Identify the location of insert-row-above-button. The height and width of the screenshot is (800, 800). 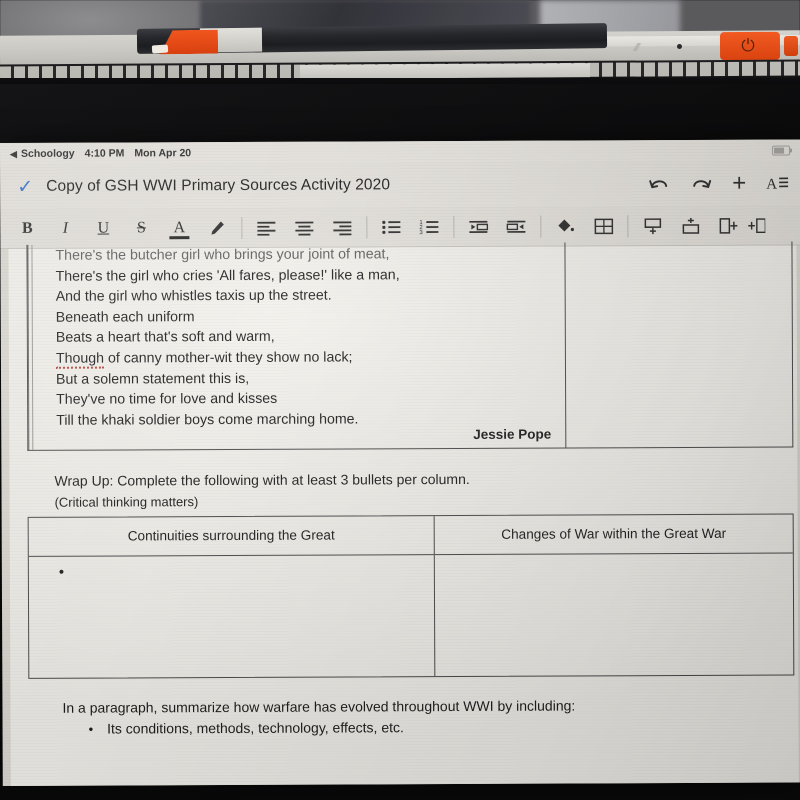
(690, 225).